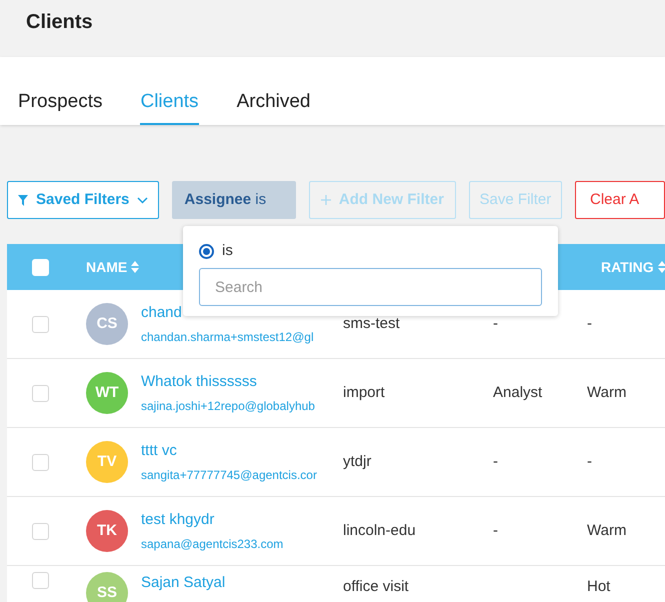  I want to click on radio-button, so click(206, 251).